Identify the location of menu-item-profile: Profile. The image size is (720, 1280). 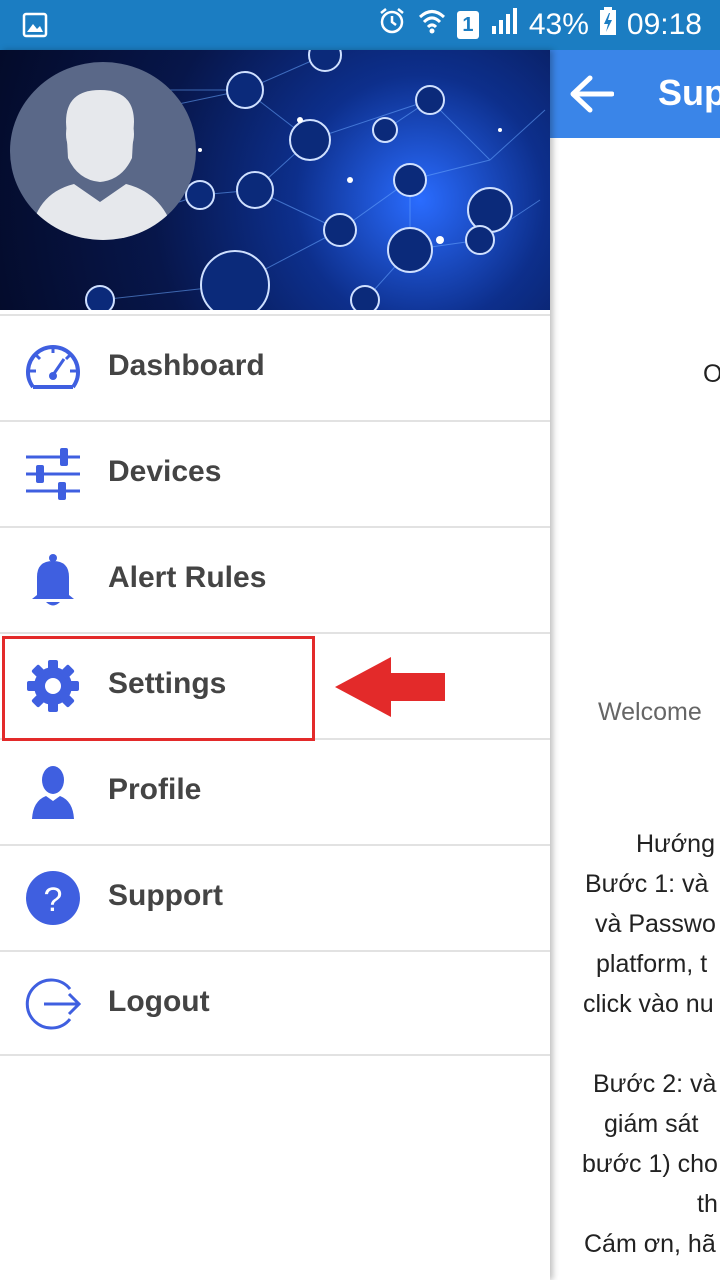
(275, 791).